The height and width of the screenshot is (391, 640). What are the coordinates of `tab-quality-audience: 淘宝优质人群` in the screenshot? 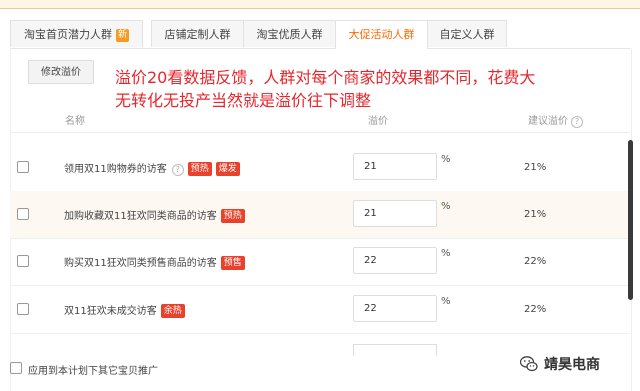 It's located at (289, 33).